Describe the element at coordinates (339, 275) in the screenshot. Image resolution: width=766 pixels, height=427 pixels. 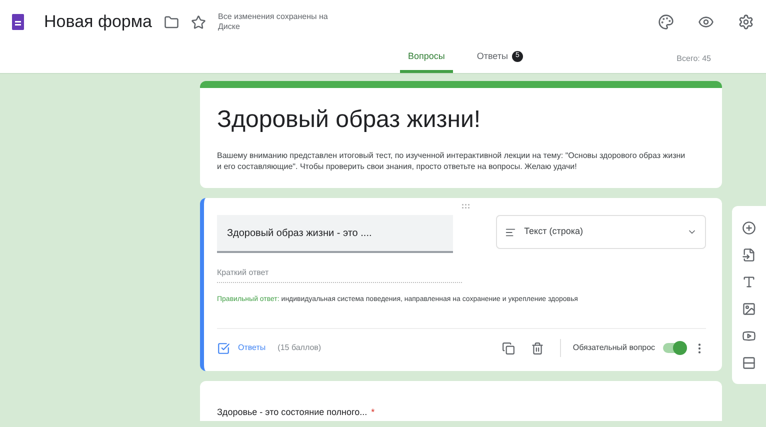
I see `short-answer-field: Краткий ответ` at that location.